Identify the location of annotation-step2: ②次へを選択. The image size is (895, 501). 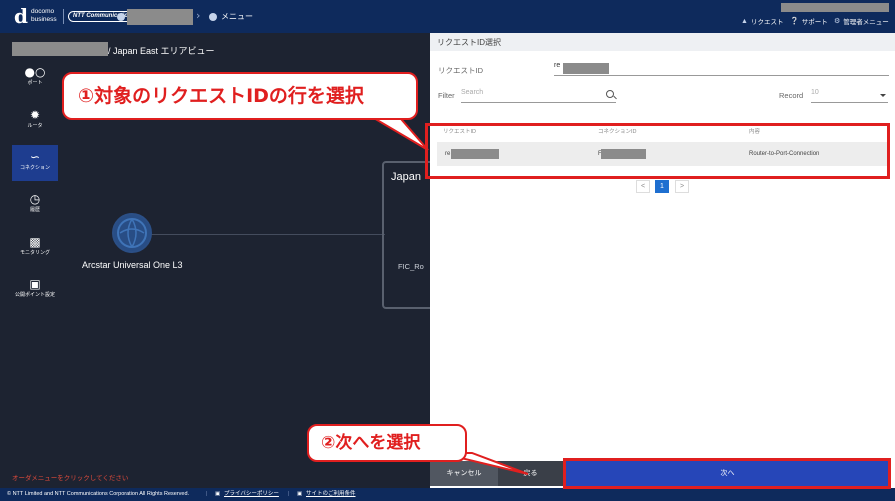
(387, 443).